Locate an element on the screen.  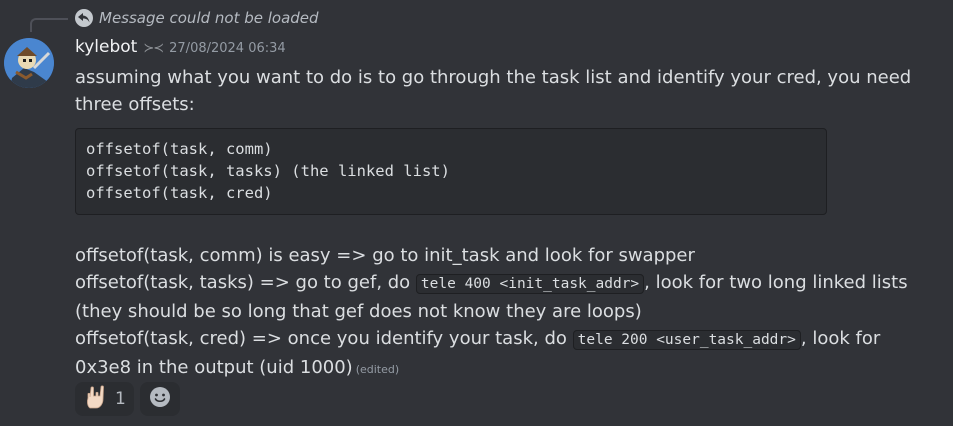
reply-reference: Message could not be loaded is located at coordinates (197, 18).